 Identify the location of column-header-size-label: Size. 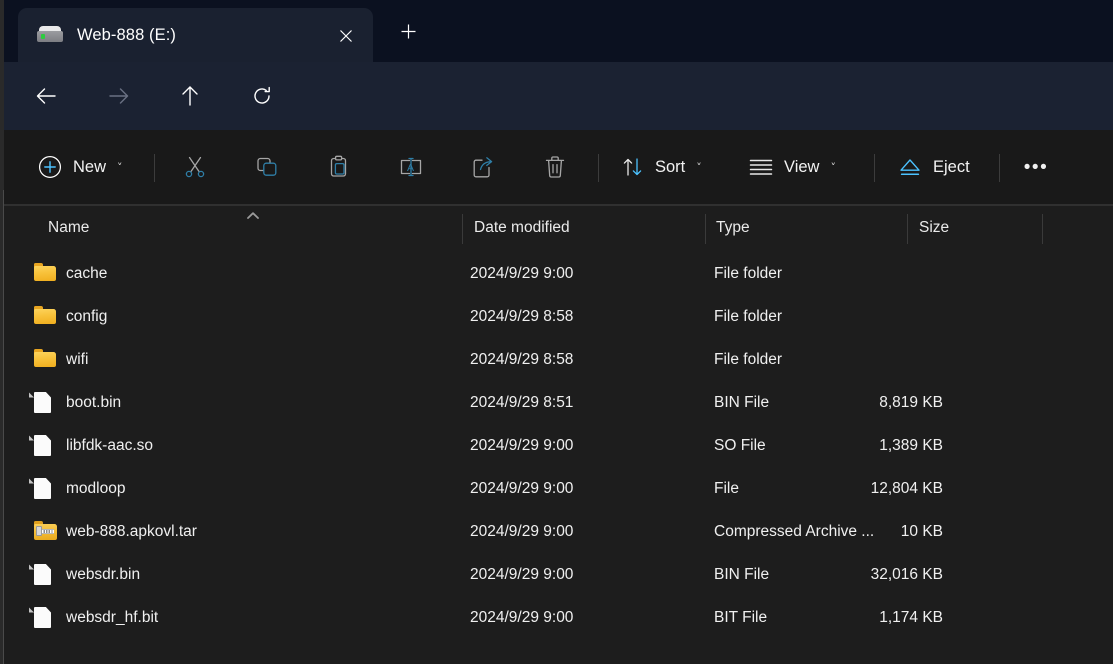
(934, 227).